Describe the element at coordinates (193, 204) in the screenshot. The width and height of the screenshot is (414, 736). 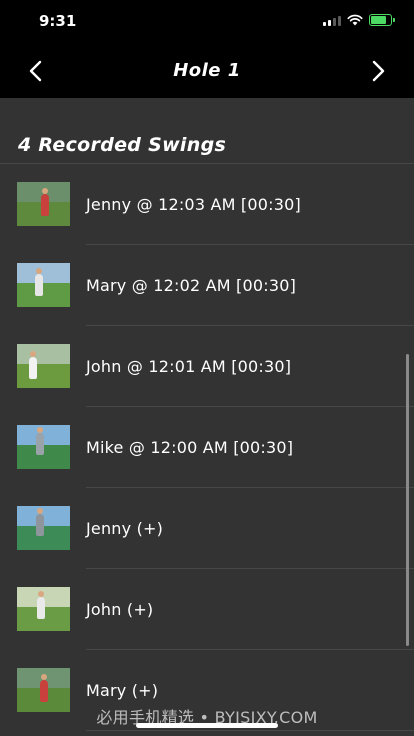
I see `swing-label: Jenny @ 12:03 AM [00:30]` at that location.